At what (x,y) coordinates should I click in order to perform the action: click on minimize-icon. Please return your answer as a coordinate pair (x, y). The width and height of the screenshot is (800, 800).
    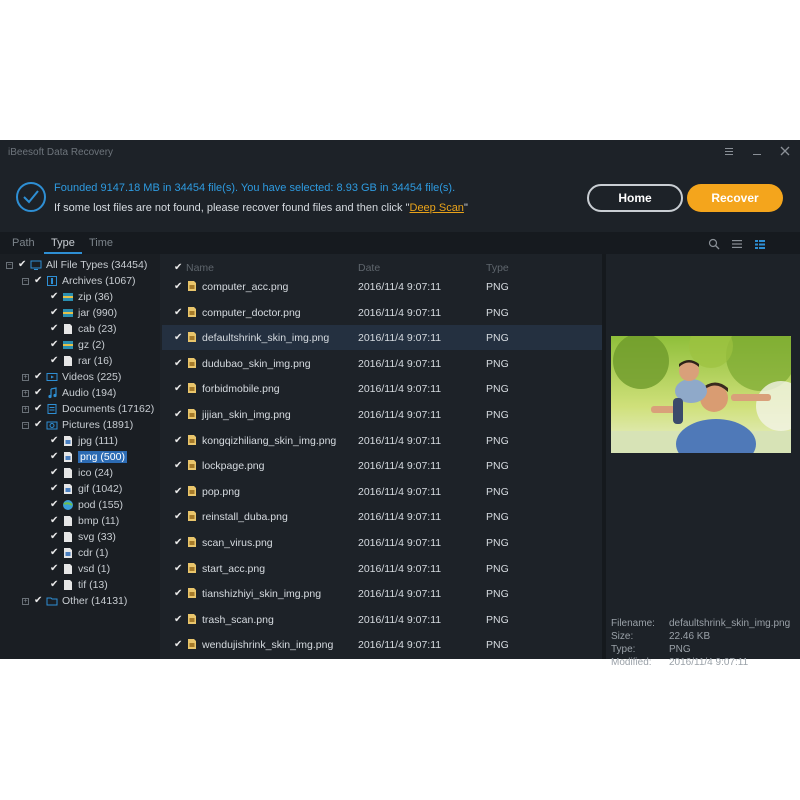
    Looking at the image, I should click on (757, 153).